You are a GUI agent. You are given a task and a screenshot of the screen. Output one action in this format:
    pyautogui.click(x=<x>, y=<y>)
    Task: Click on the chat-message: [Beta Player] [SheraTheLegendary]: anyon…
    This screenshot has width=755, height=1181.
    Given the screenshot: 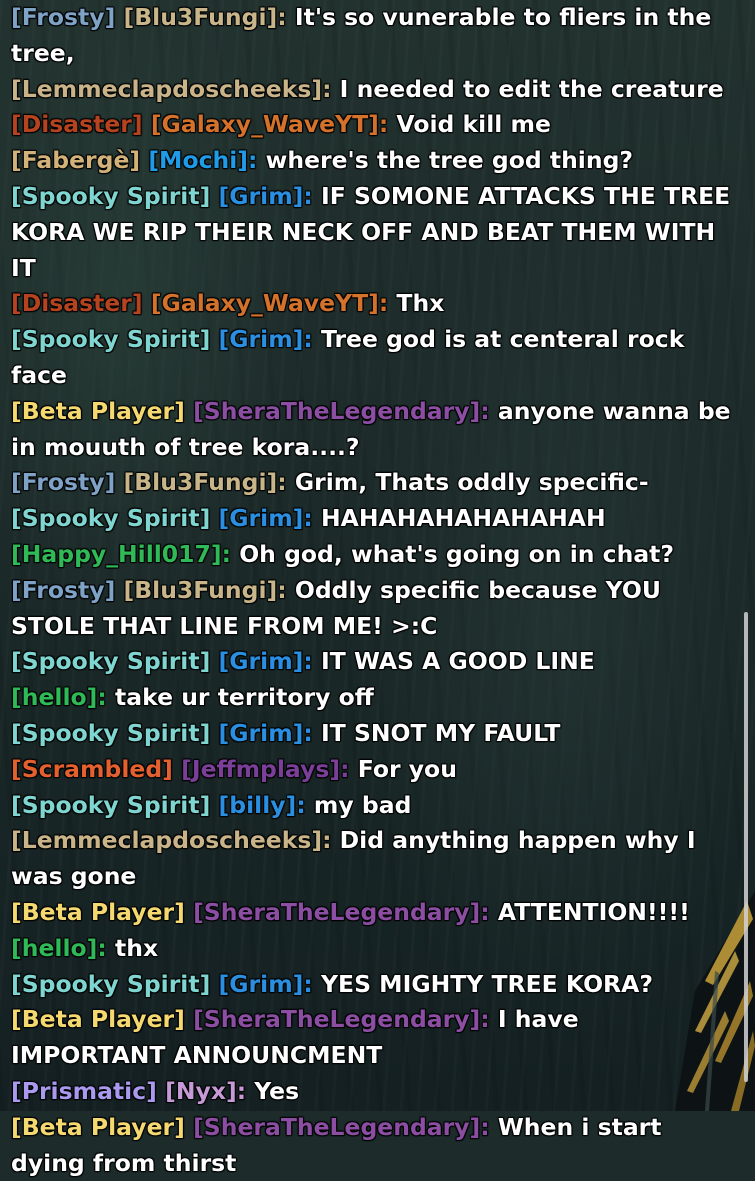 What is the action you would take?
    pyautogui.click(x=375, y=430)
    